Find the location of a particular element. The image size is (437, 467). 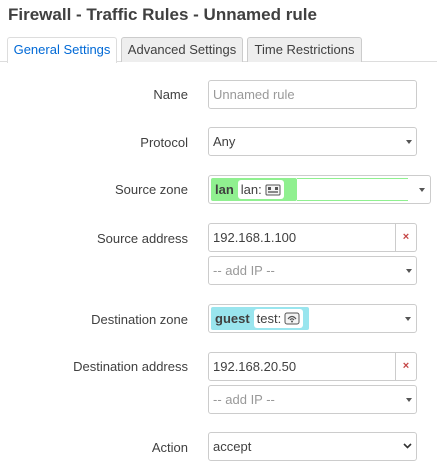

tab-advanced-settings: Advanced Settings is located at coordinates (182, 49).